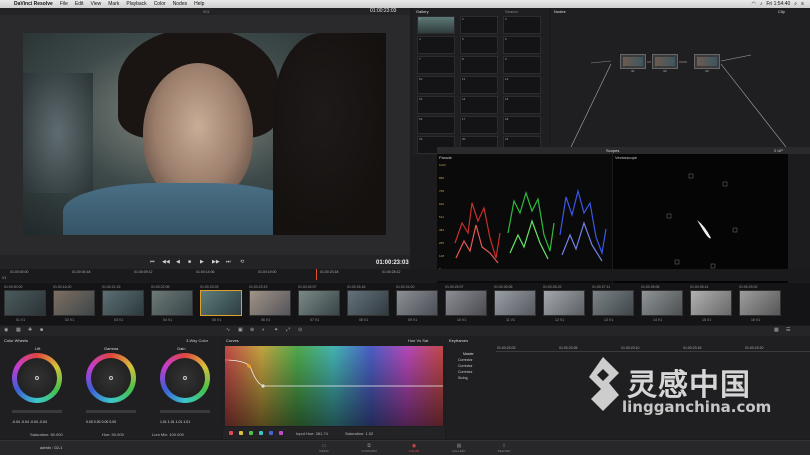 Image resolution: width=810 pixels, height=455 pixels. I want to click on menu-file: File, so click(64, 4).